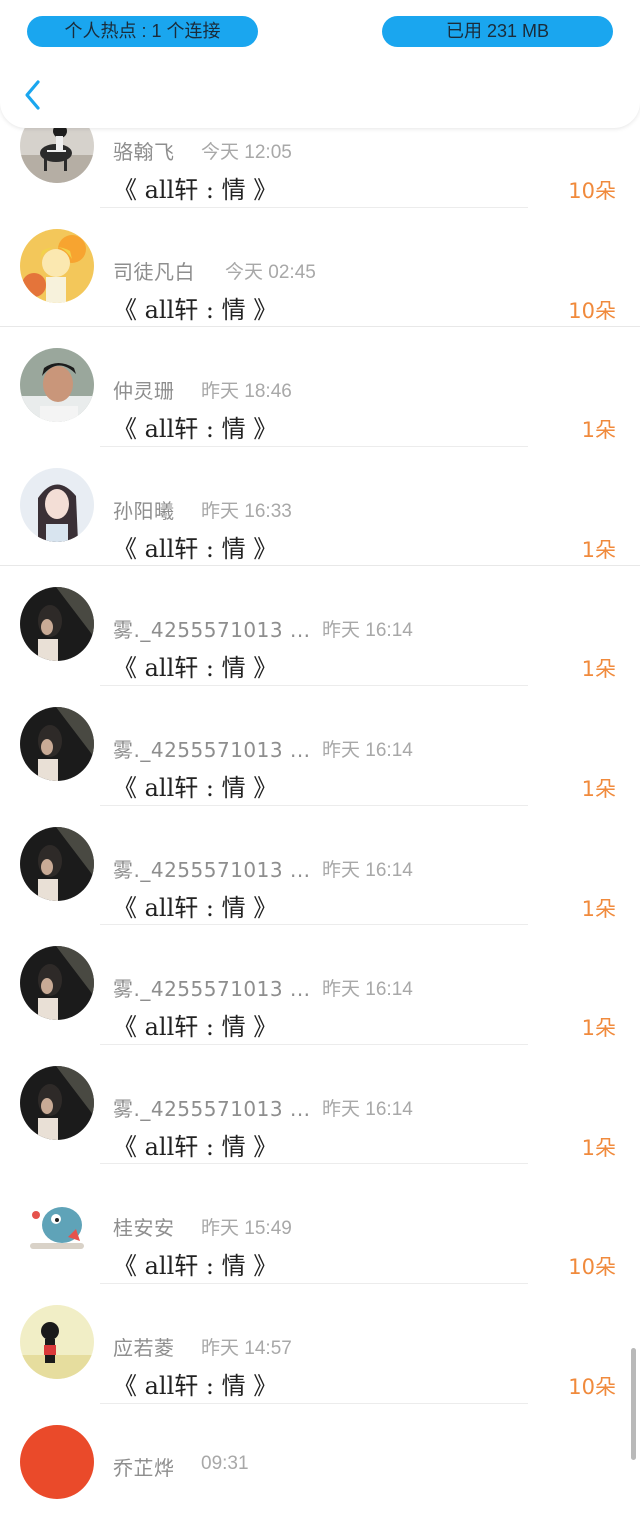 The width and height of the screenshot is (640, 1523). Describe the element at coordinates (154, 271) in the screenshot. I see `sender-name: 司徒凡白` at that location.